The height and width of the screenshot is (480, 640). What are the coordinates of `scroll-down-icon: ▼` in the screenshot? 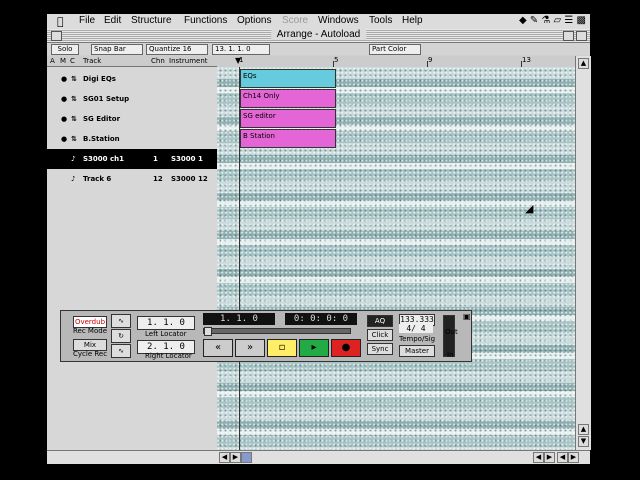 It's located at (583, 441).